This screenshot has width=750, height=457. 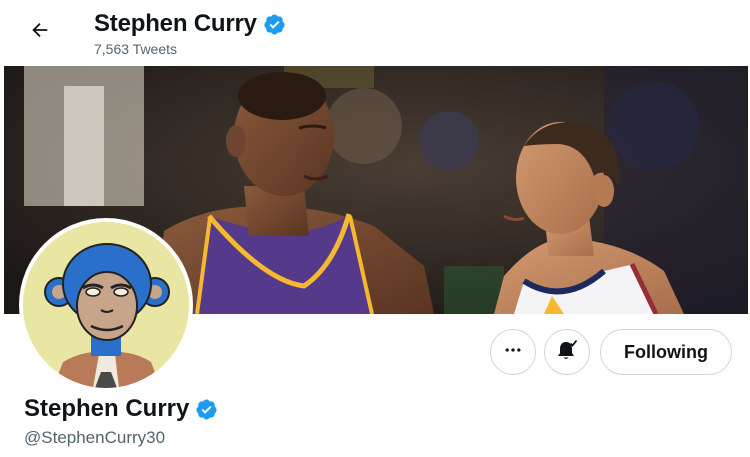 I want to click on profile-avatar, so click(x=106, y=305).